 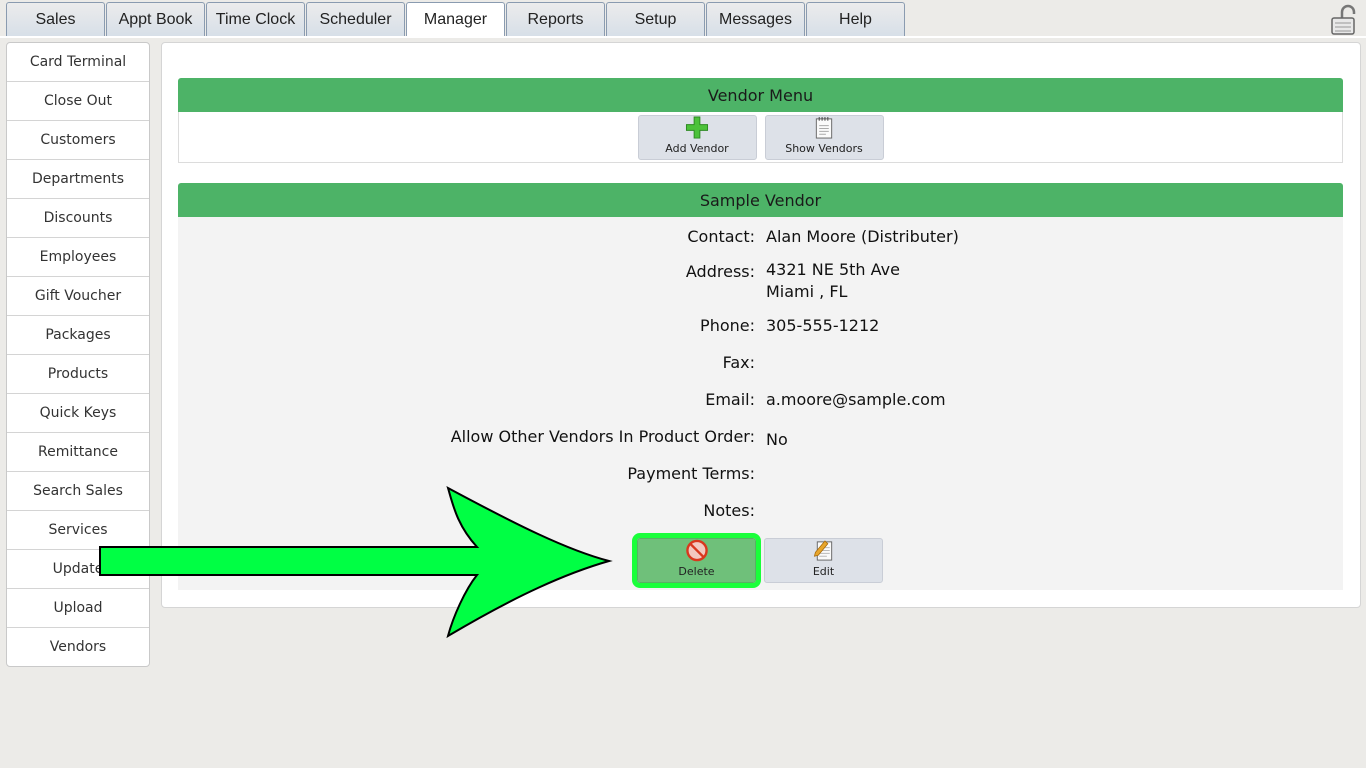 What do you see at coordinates (602, 436) in the screenshot?
I see `allow-other-vendors-label: Allow Other Vendors In Product Order:` at bounding box center [602, 436].